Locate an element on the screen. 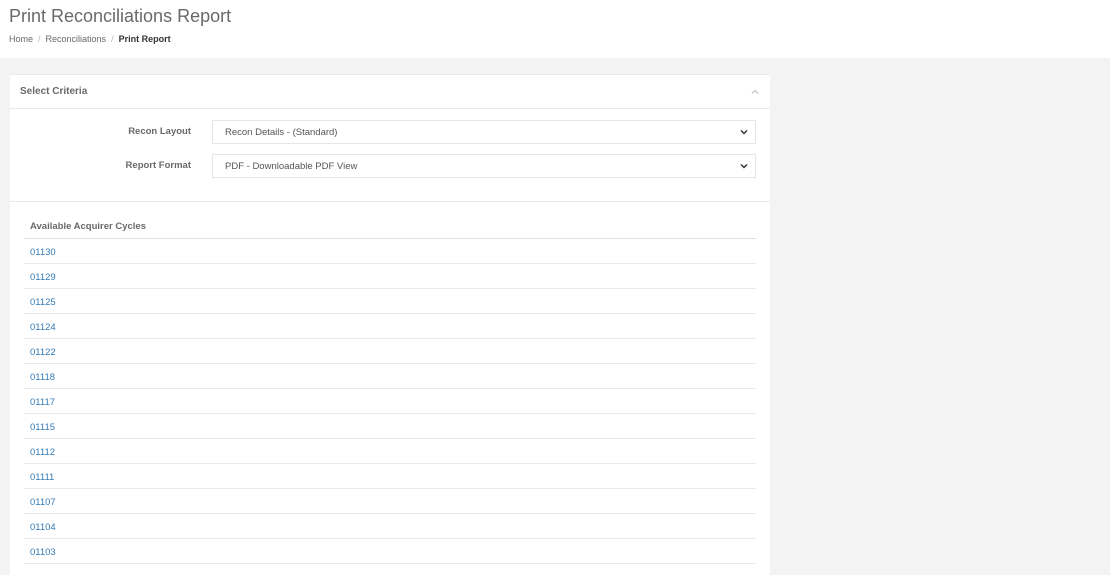  cycle-link: 01103 is located at coordinates (43, 552).